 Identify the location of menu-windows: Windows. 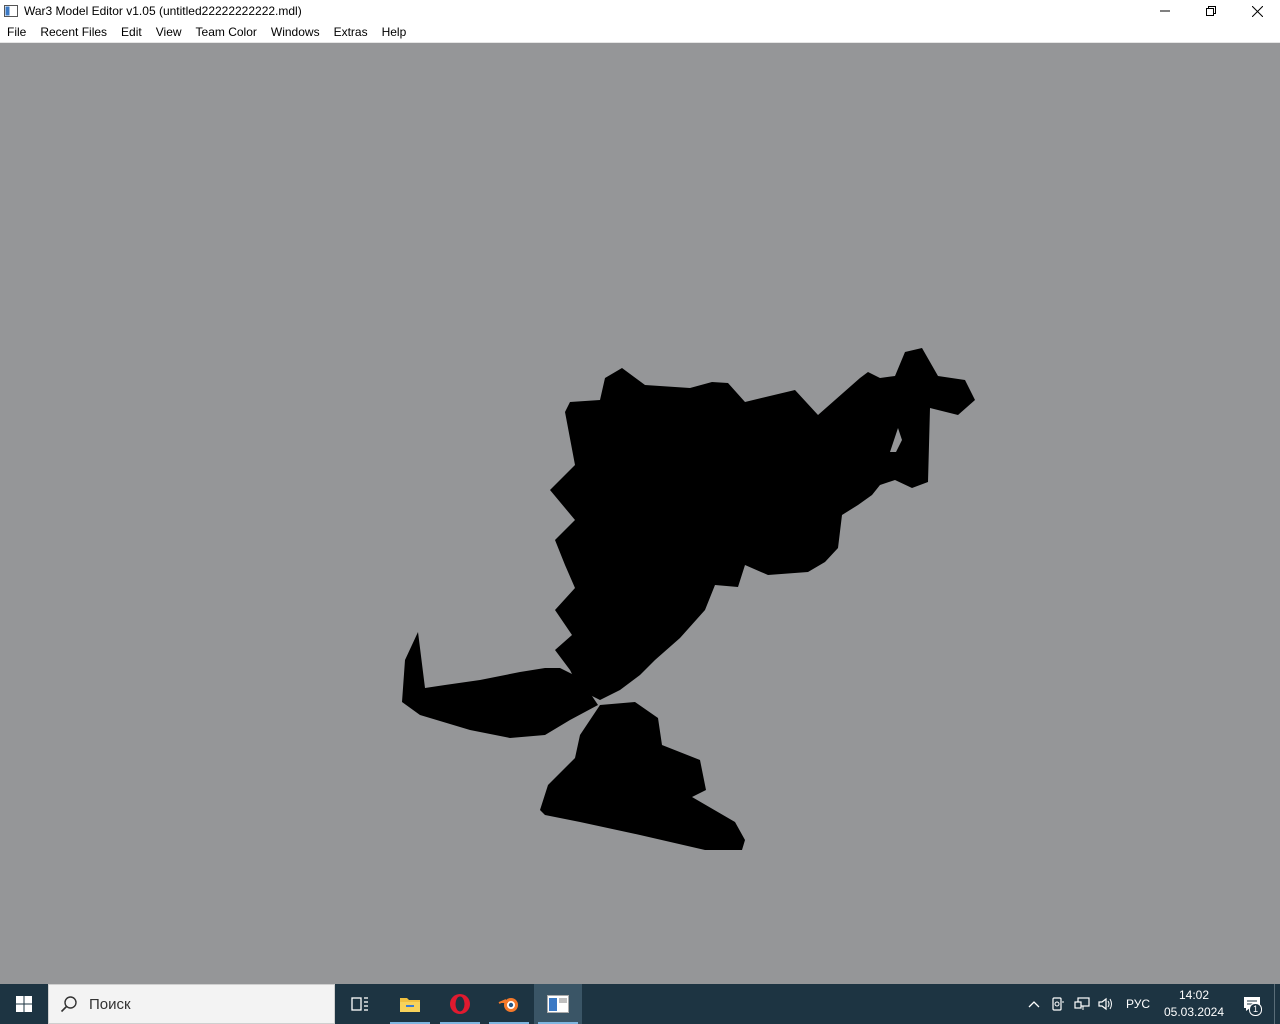
(295, 32).